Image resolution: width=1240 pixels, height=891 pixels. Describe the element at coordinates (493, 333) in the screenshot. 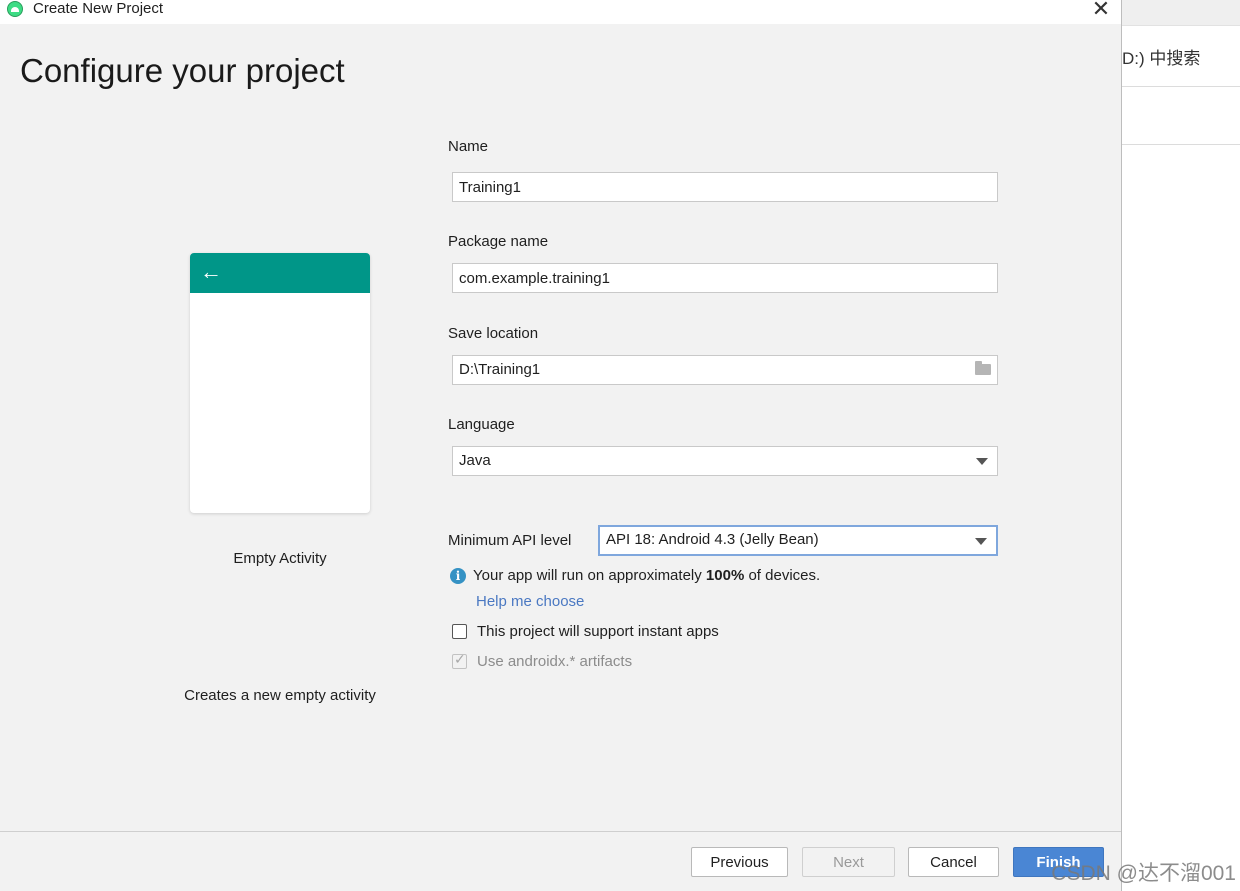

I see `save-location-label: Save location` at that location.